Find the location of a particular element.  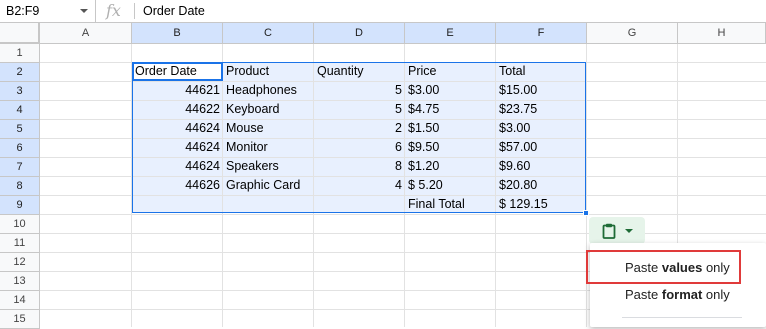

formula-input: Order Date is located at coordinates (174, 11).